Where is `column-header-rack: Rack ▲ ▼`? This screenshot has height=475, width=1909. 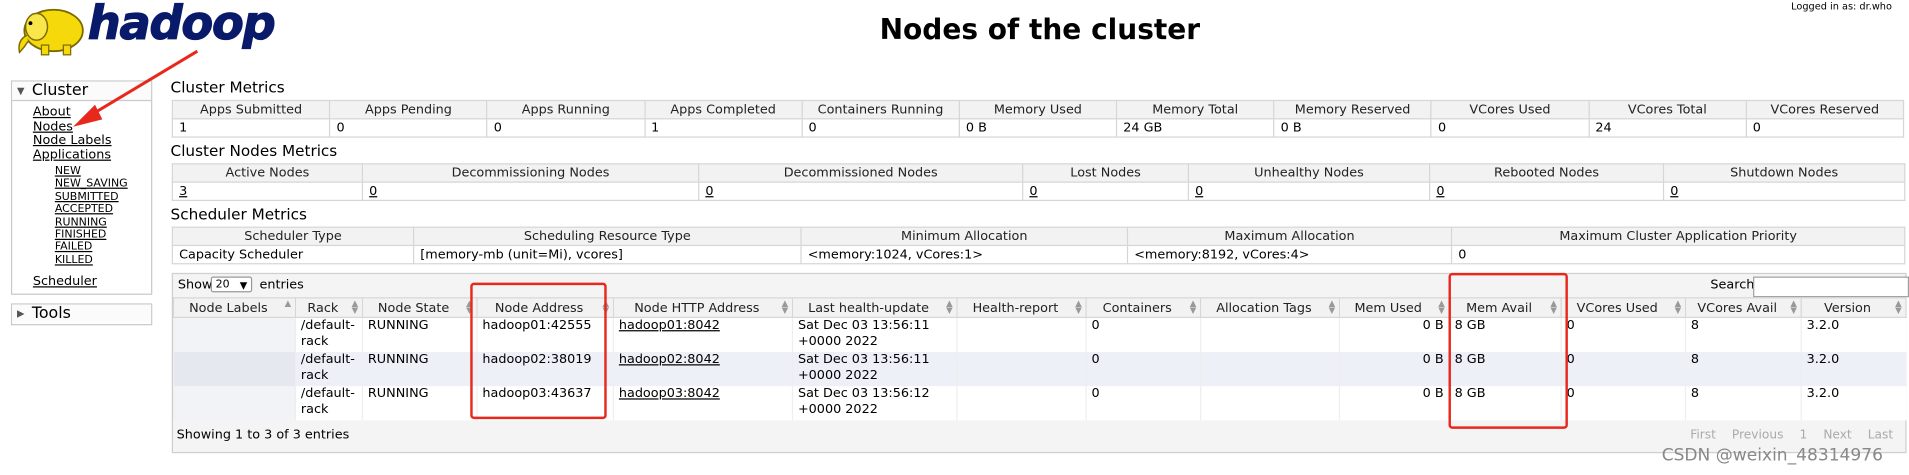
column-header-rack: Rack ▲ ▼ is located at coordinates (329, 307).